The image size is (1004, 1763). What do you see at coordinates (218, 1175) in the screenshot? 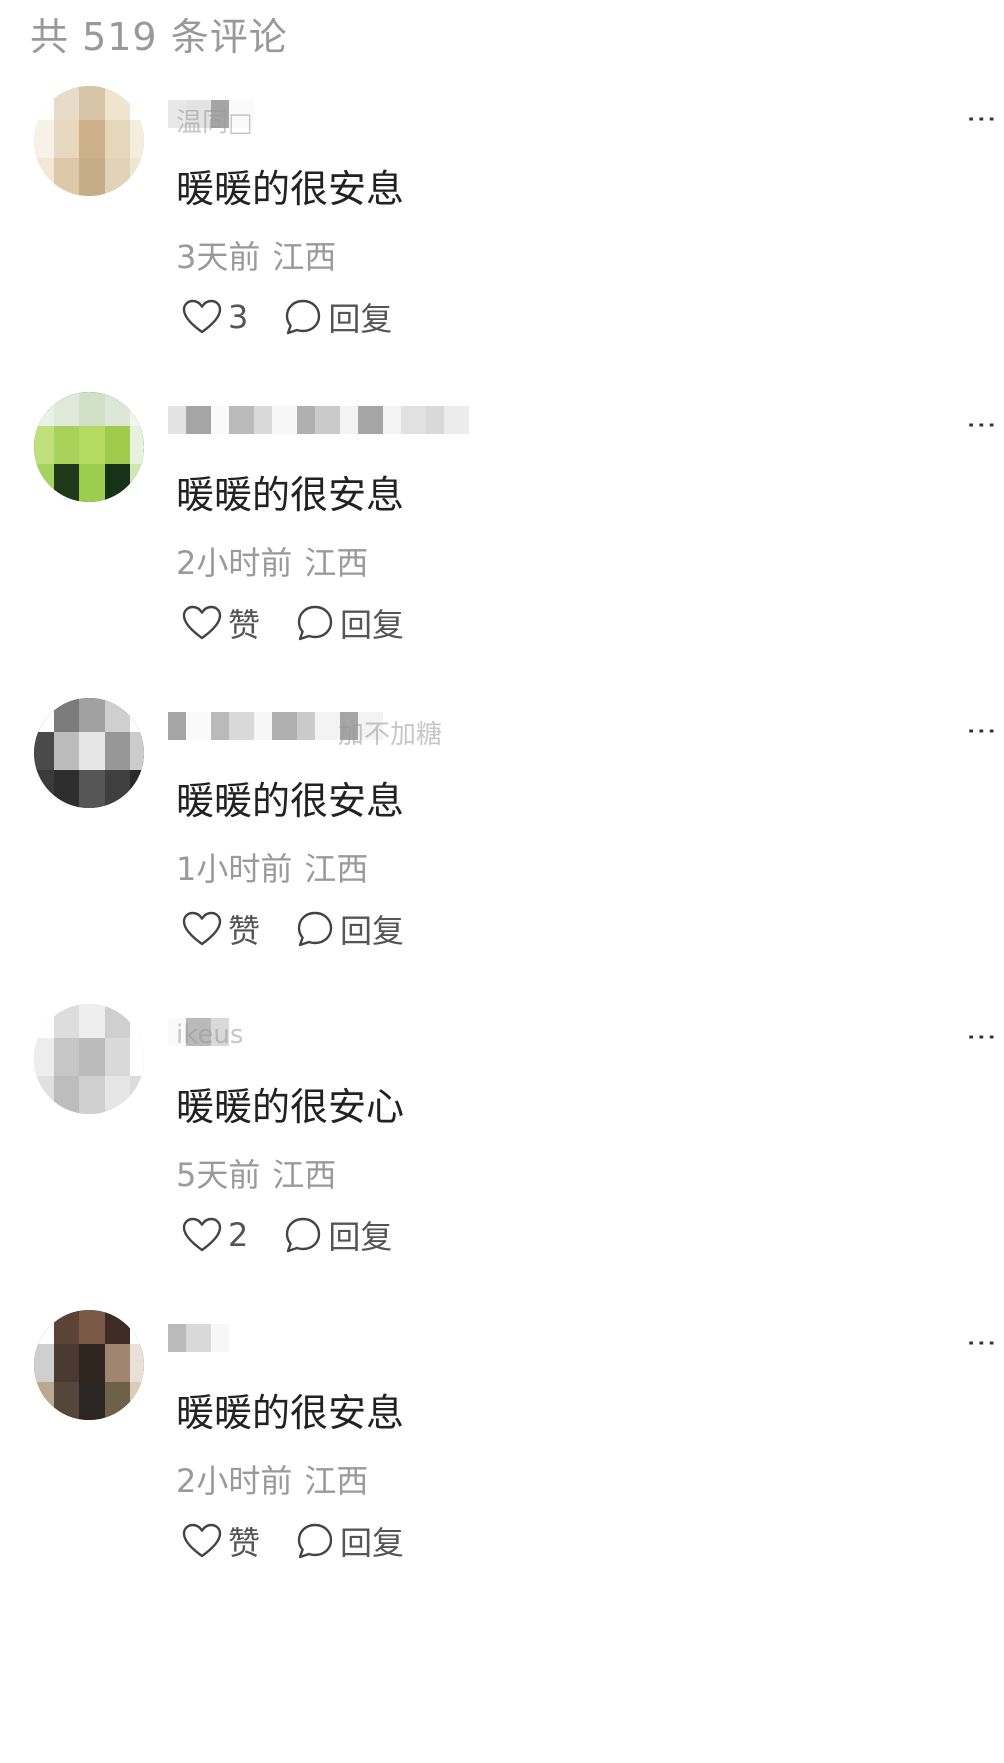
I see `comment-time: 5天前` at bounding box center [218, 1175].